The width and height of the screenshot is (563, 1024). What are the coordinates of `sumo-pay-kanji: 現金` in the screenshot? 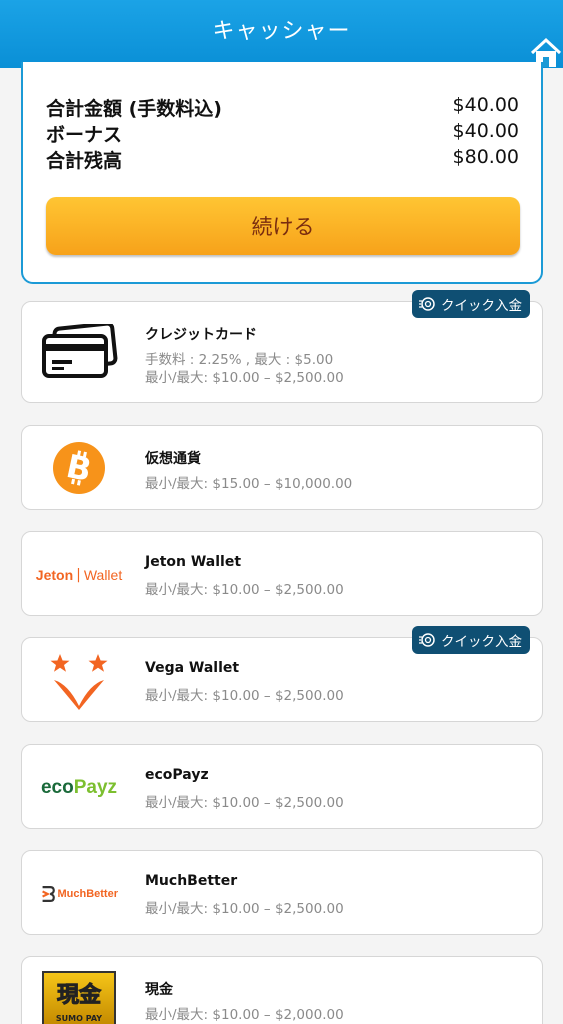 It's located at (78, 996).